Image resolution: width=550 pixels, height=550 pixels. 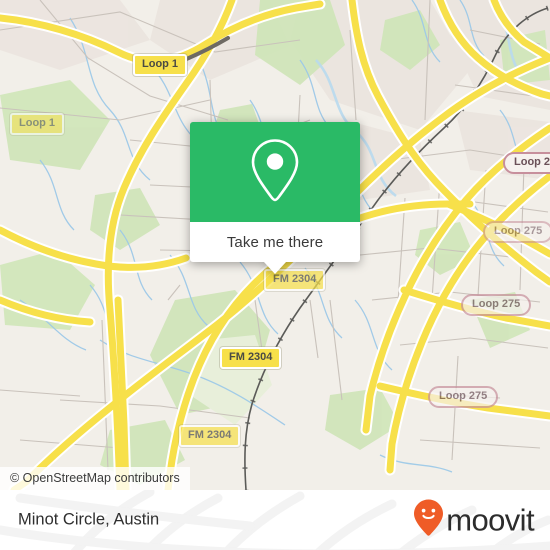 I want to click on popup-action-bar: Take me there, so click(x=275, y=242).